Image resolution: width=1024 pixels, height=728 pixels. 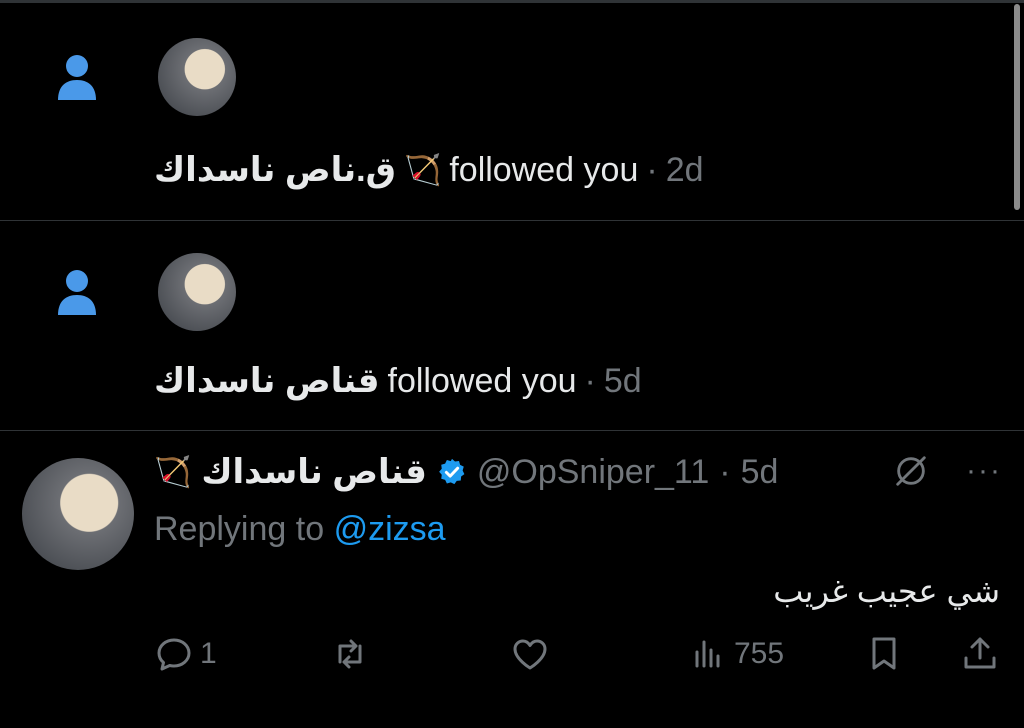 What do you see at coordinates (350, 654) in the screenshot?
I see `retweet-icon` at bounding box center [350, 654].